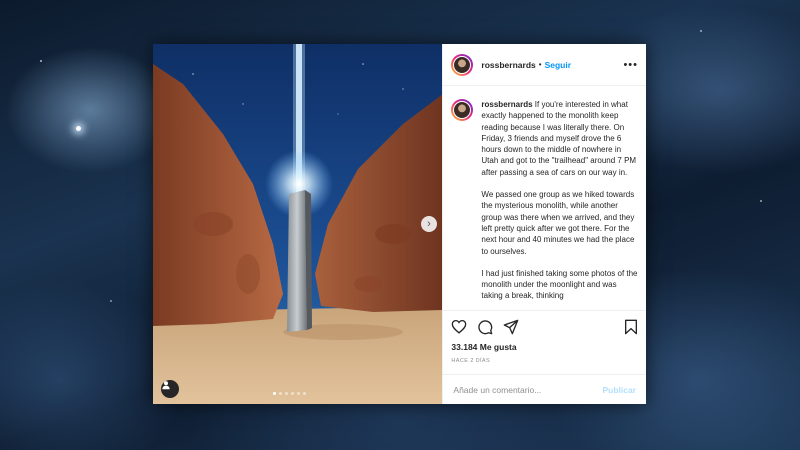 The image size is (800, 450). Describe the element at coordinates (631, 327) in the screenshot. I see `bookmark-icon` at that location.